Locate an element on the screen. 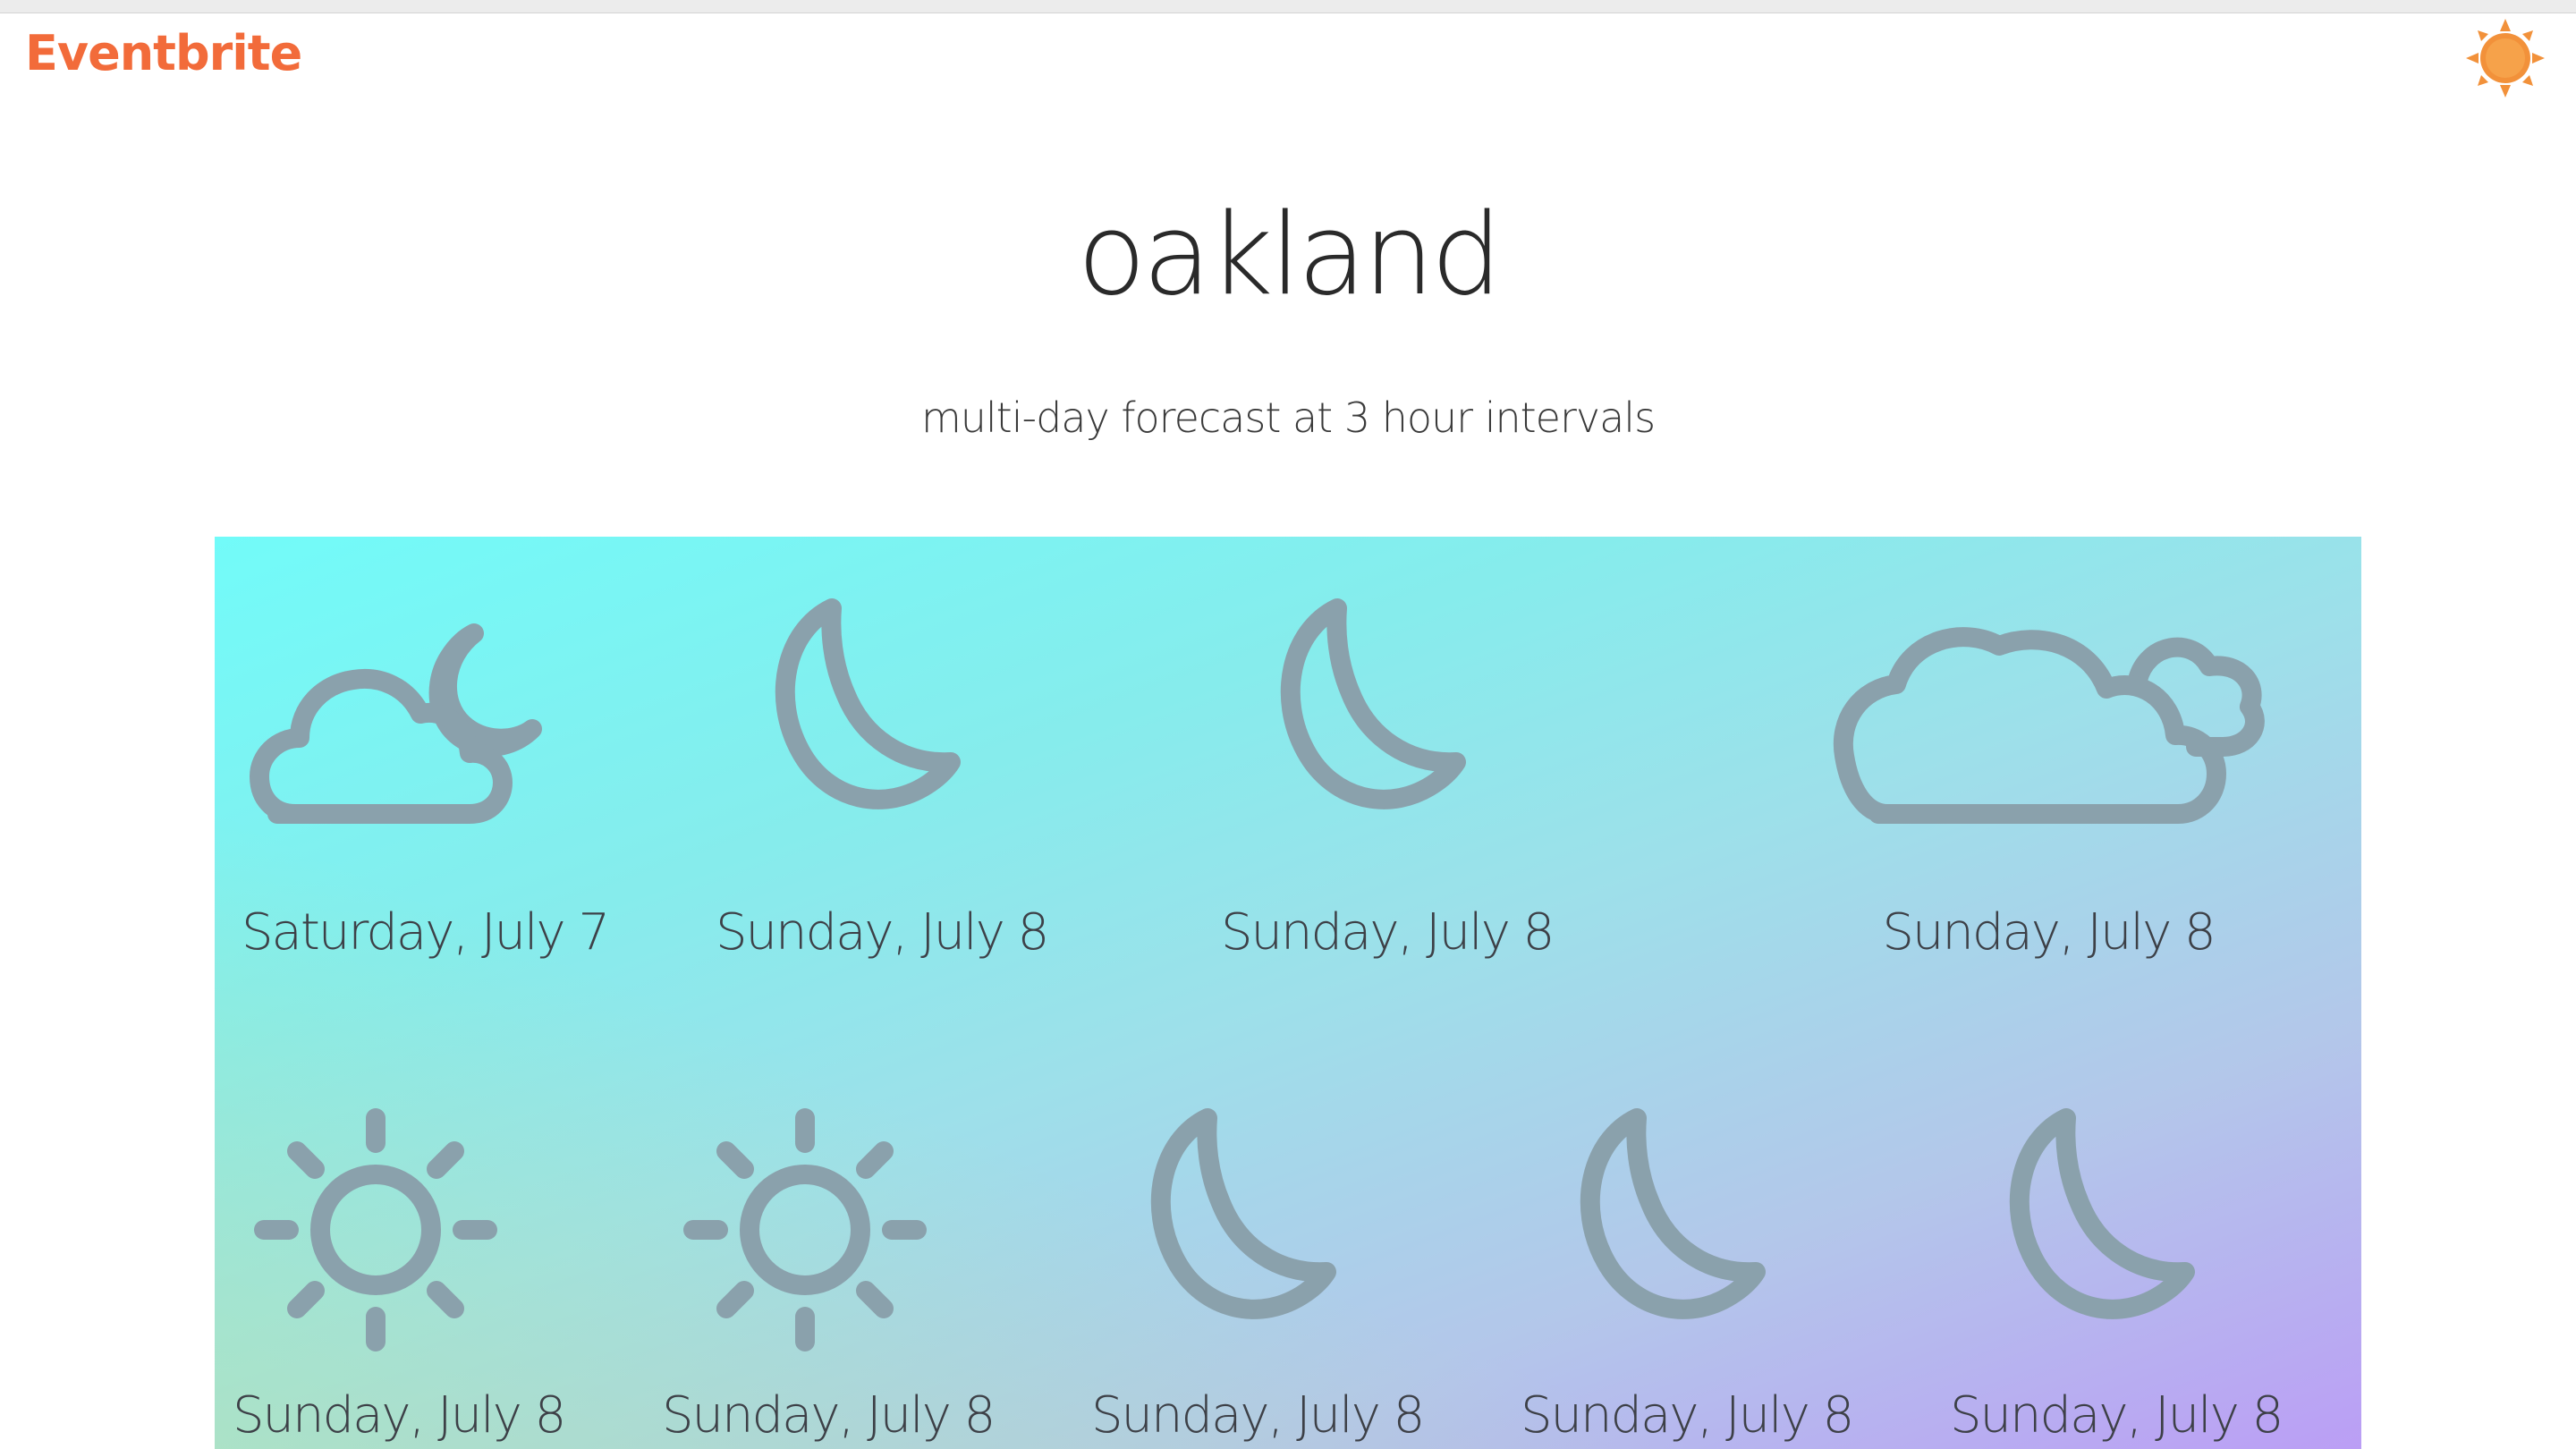 This screenshot has height=1449, width=2576. partly-cloudy-night-icon is located at coordinates (396, 723).